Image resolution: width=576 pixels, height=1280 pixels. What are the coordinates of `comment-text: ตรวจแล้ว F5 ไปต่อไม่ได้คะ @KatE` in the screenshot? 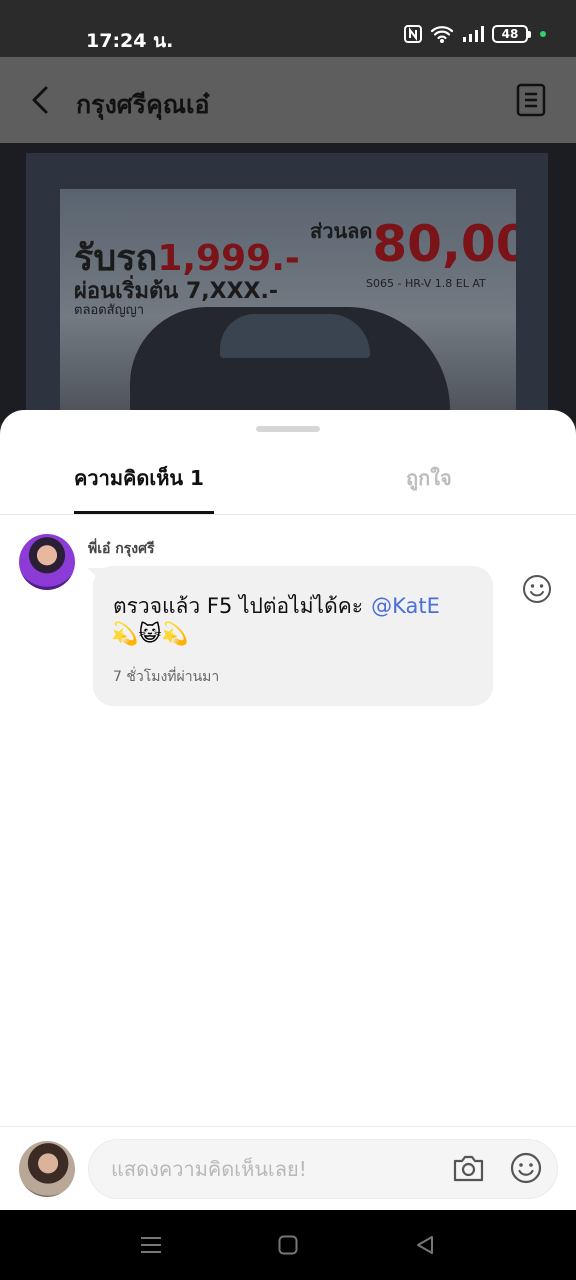 It's located at (276, 606).